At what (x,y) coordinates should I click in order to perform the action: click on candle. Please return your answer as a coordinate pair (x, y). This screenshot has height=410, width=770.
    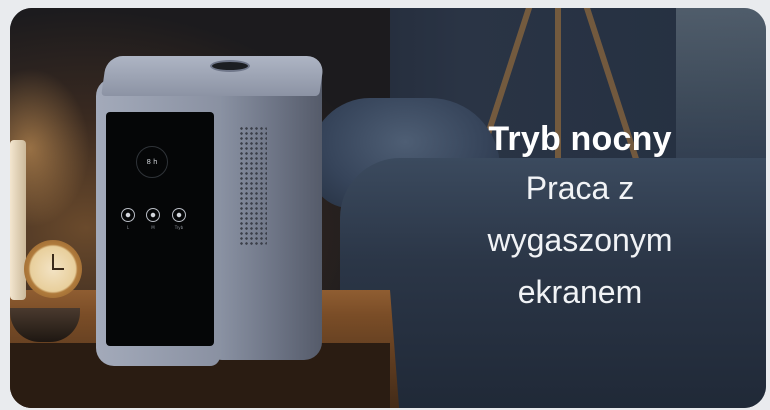
    Looking at the image, I should click on (18, 220).